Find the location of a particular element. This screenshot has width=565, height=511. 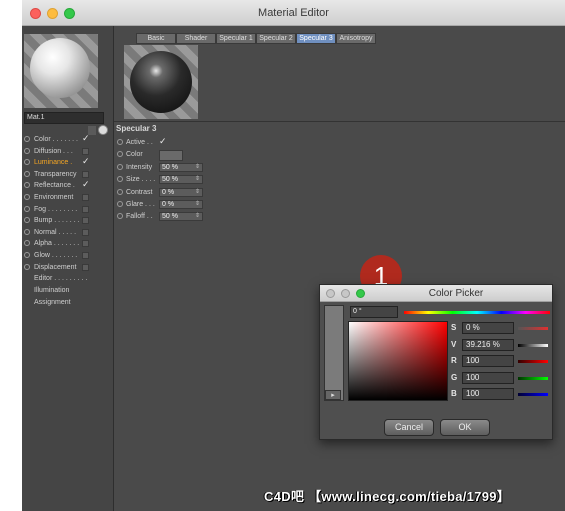

material-name-field: Mat.1 is located at coordinates (64, 118).